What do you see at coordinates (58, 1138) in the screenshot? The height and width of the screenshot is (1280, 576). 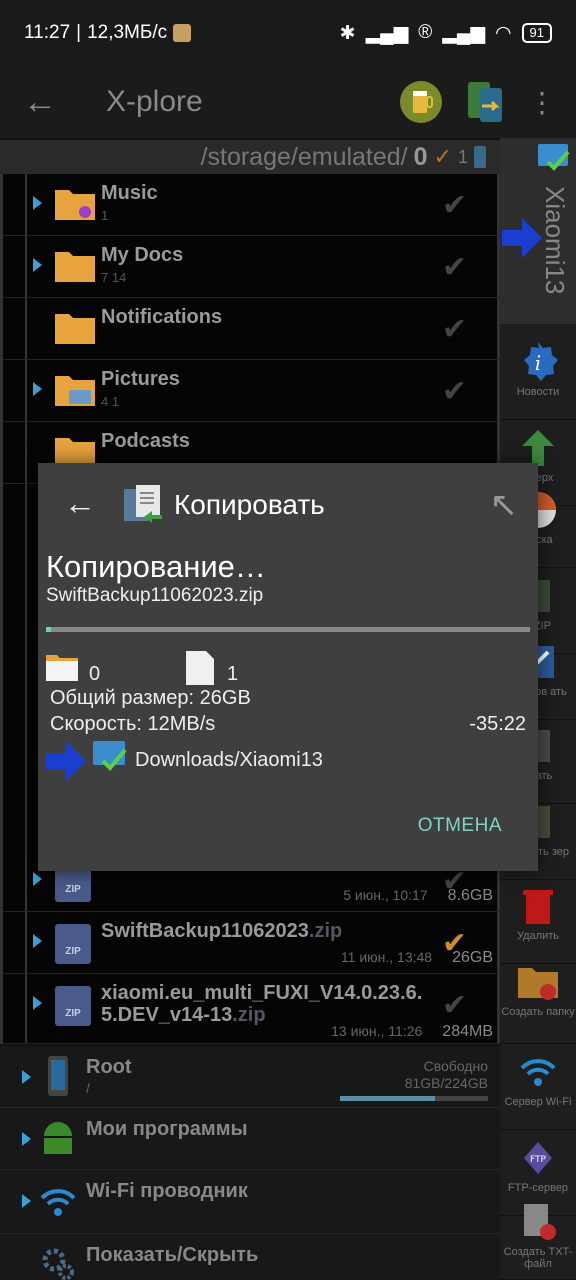 I see `android-icon` at bounding box center [58, 1138].